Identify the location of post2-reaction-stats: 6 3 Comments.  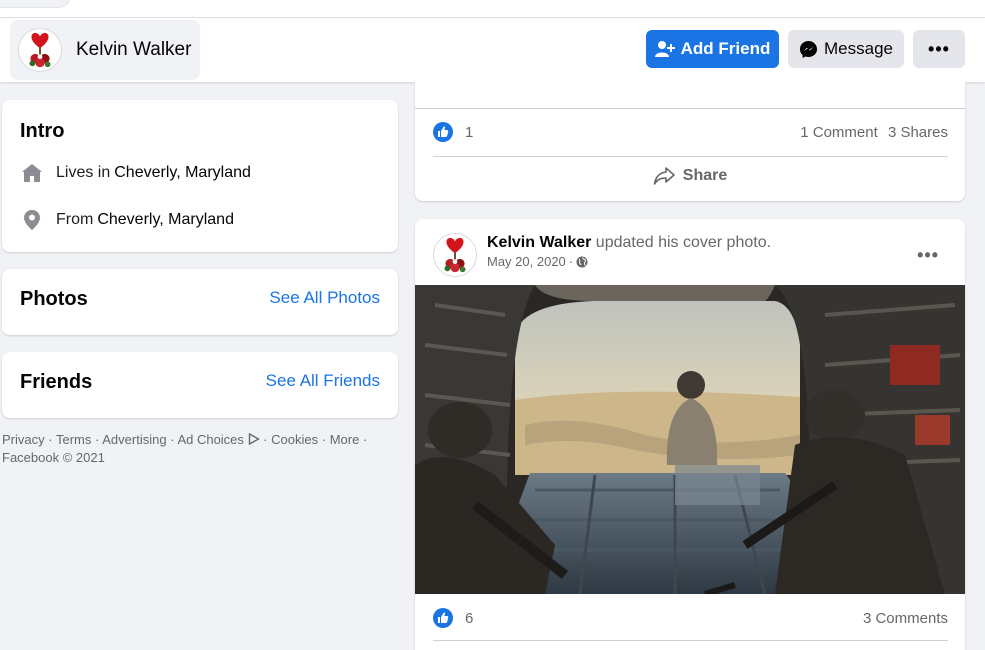
(690, 618).